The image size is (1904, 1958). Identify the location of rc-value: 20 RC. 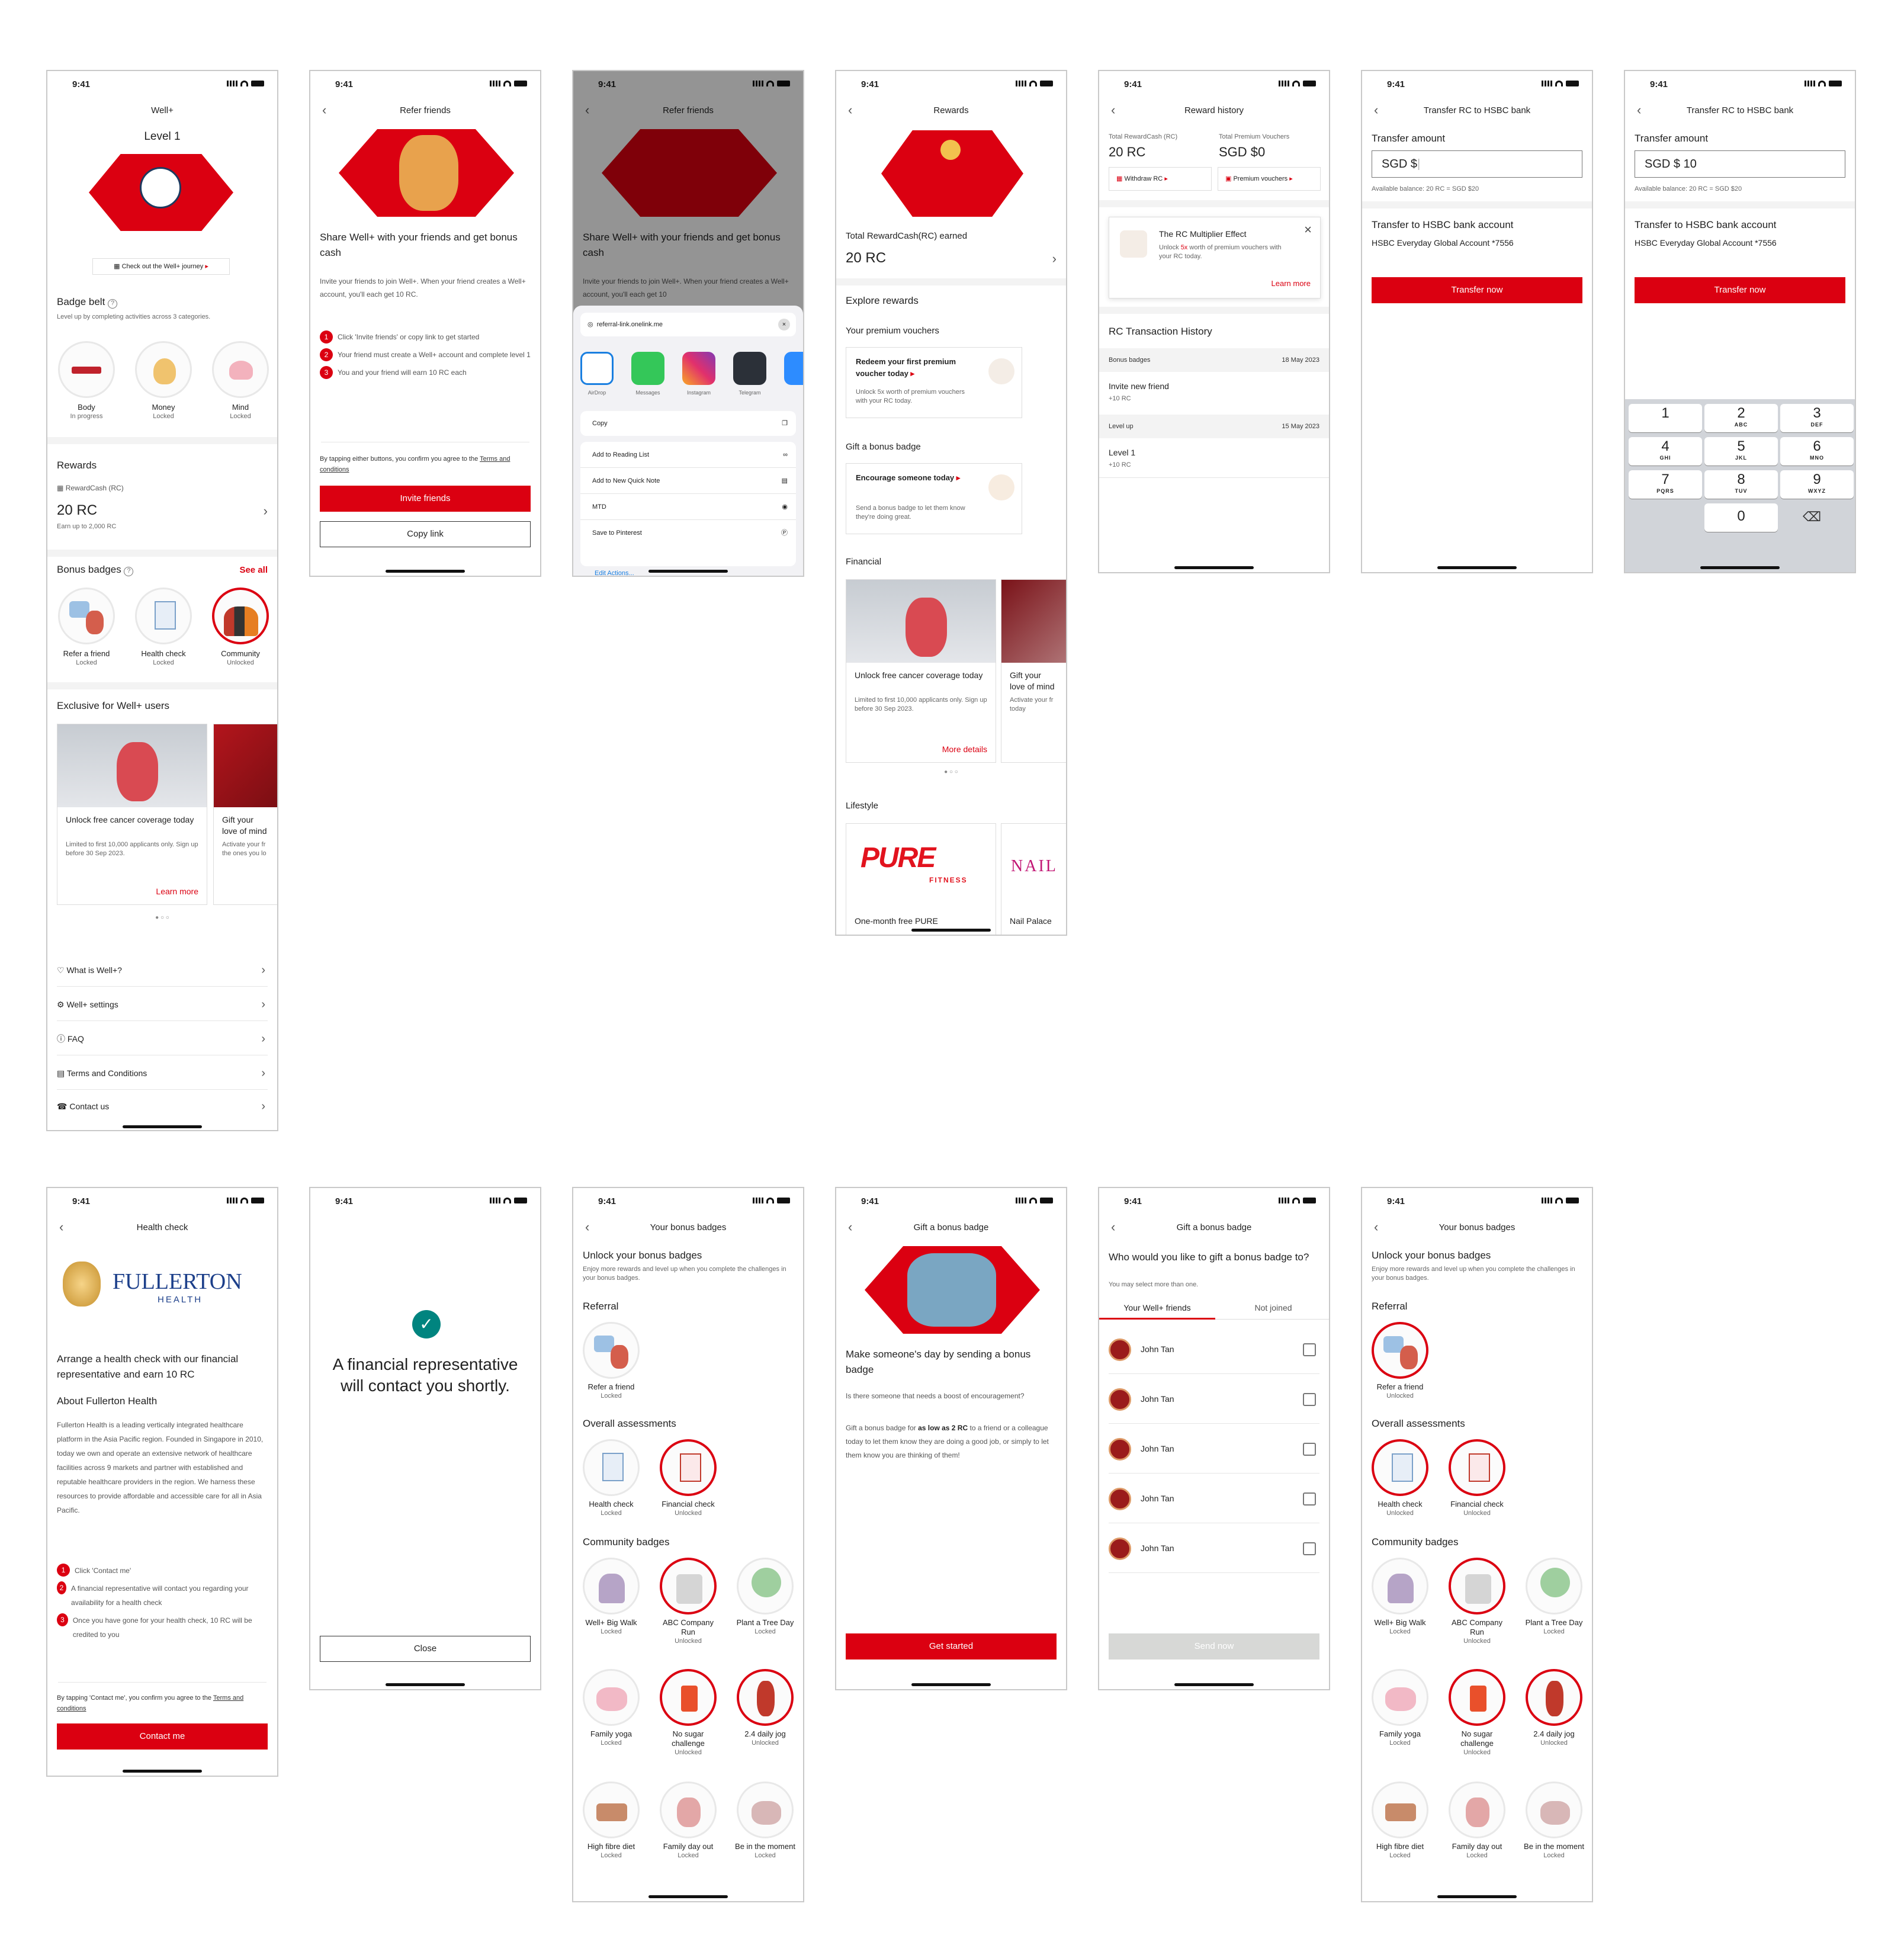
(77, 511).